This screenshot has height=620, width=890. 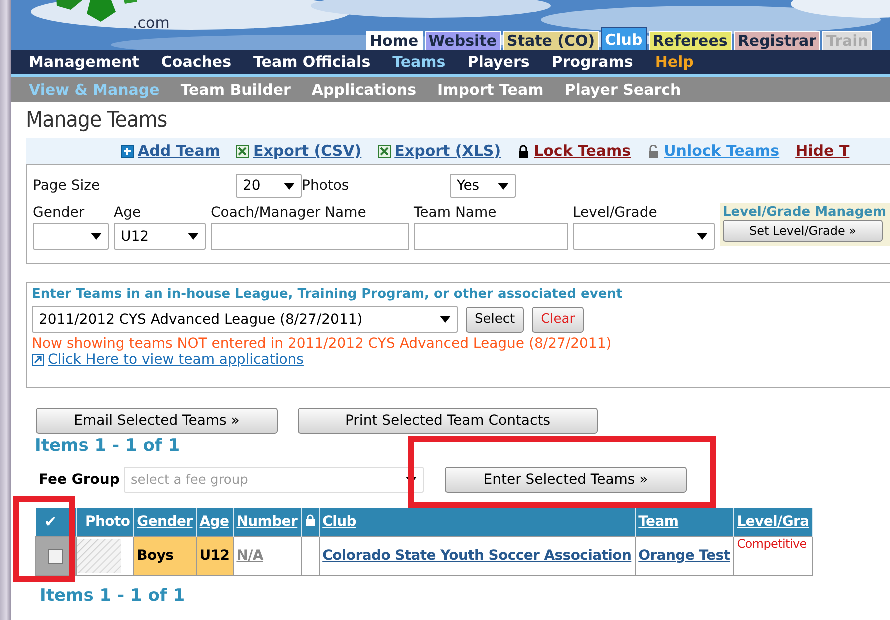 I want to click on plus-icon, so click(x=127, y=151).